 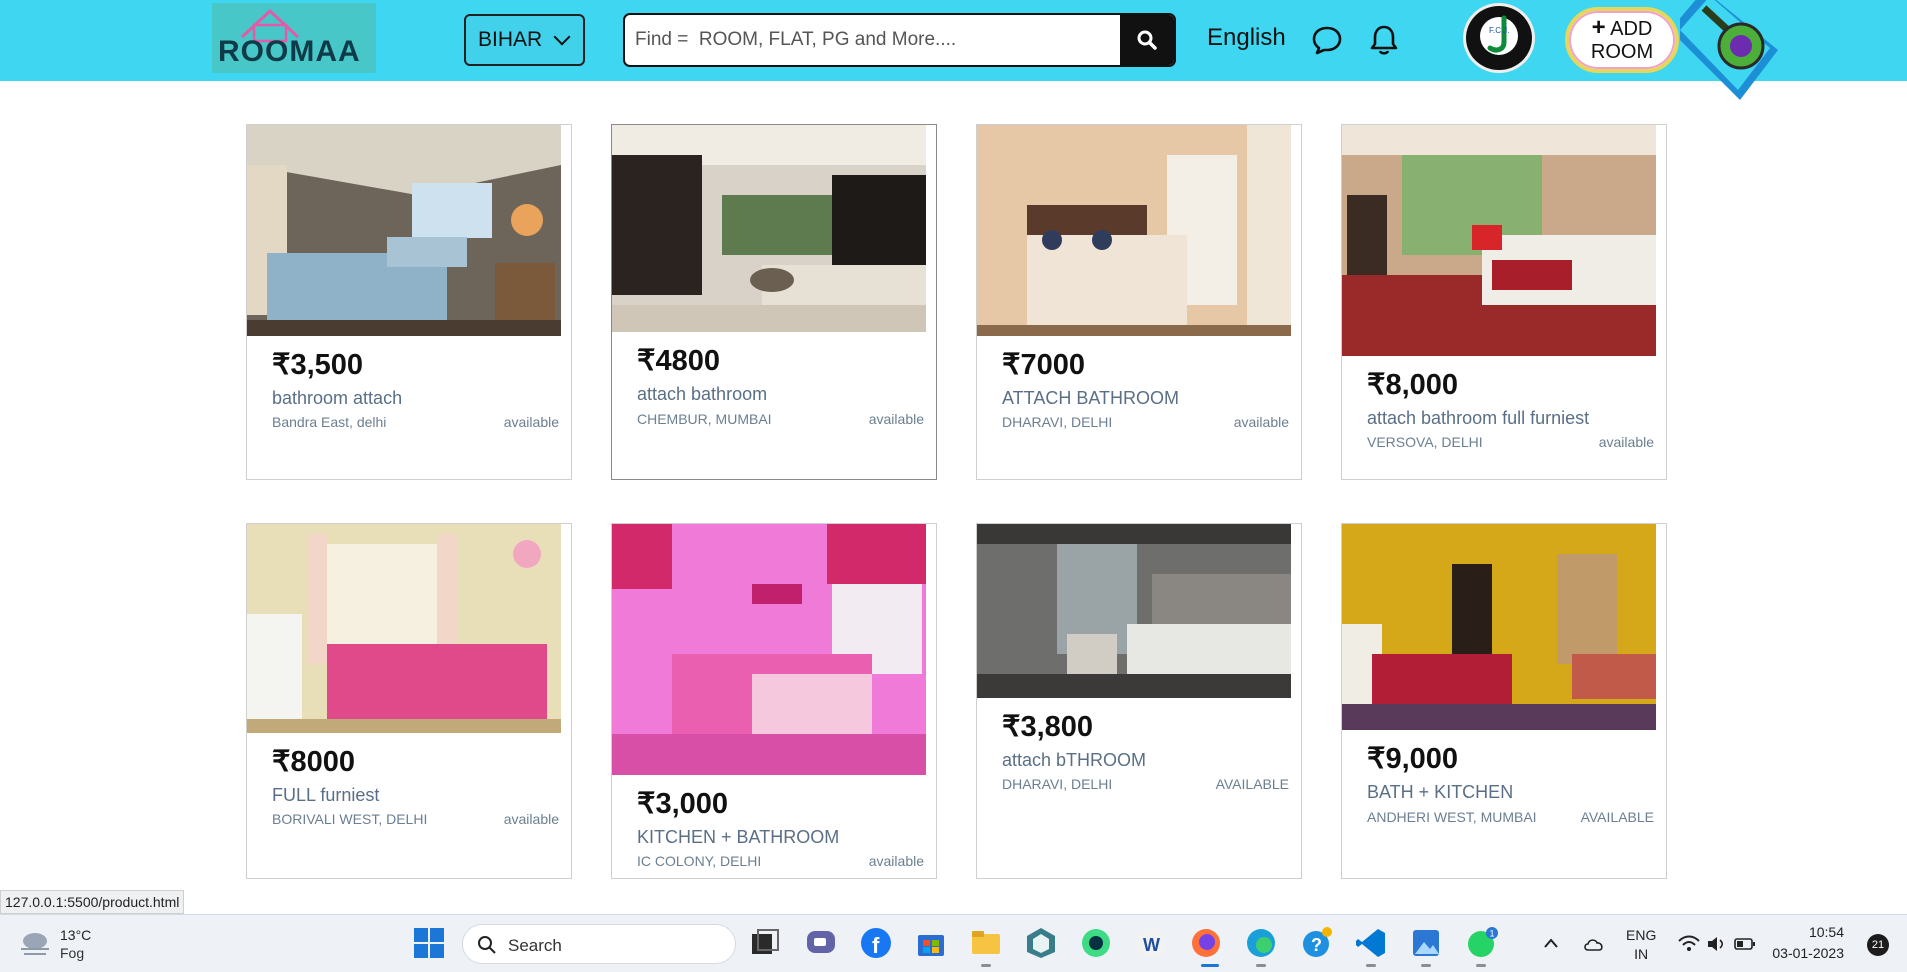 I want to click on chat-icon, so click(x=1327, y=40).